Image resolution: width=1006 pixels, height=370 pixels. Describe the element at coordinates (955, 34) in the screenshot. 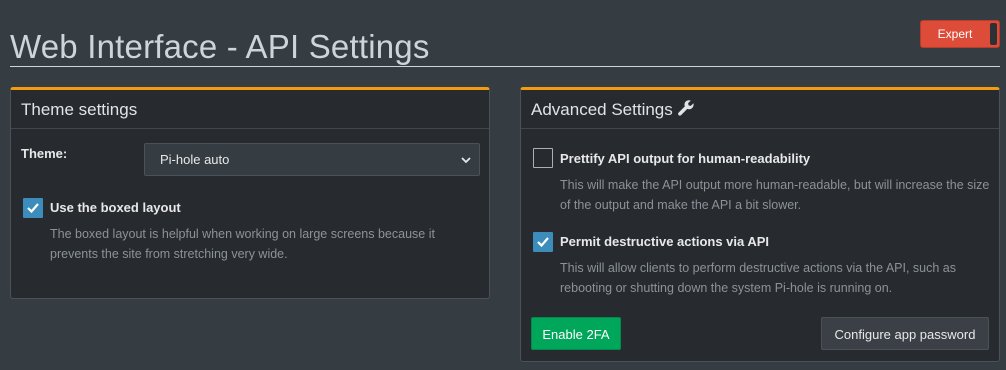

I see `expert-toggle-label: Expert` at that location.